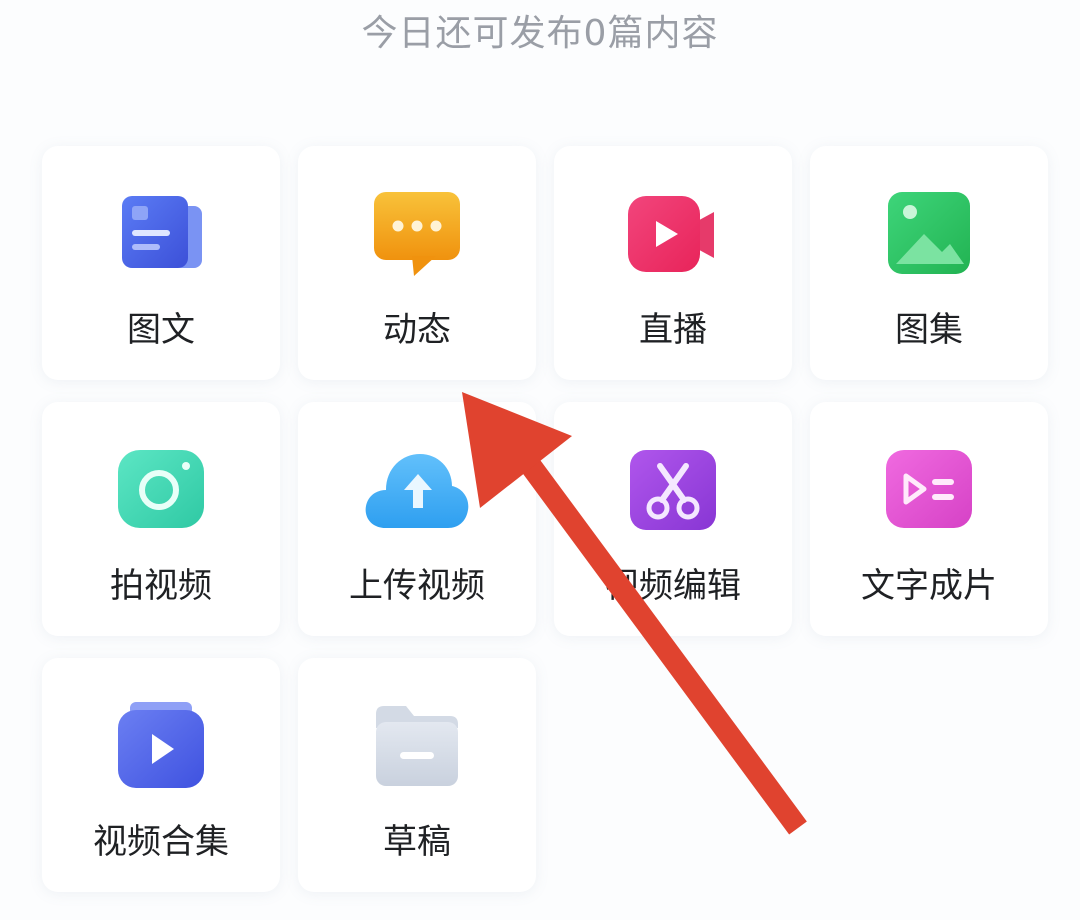 The image size is (1080, 920). I want to click on publish-option-article: 图文, so click(161, 263).